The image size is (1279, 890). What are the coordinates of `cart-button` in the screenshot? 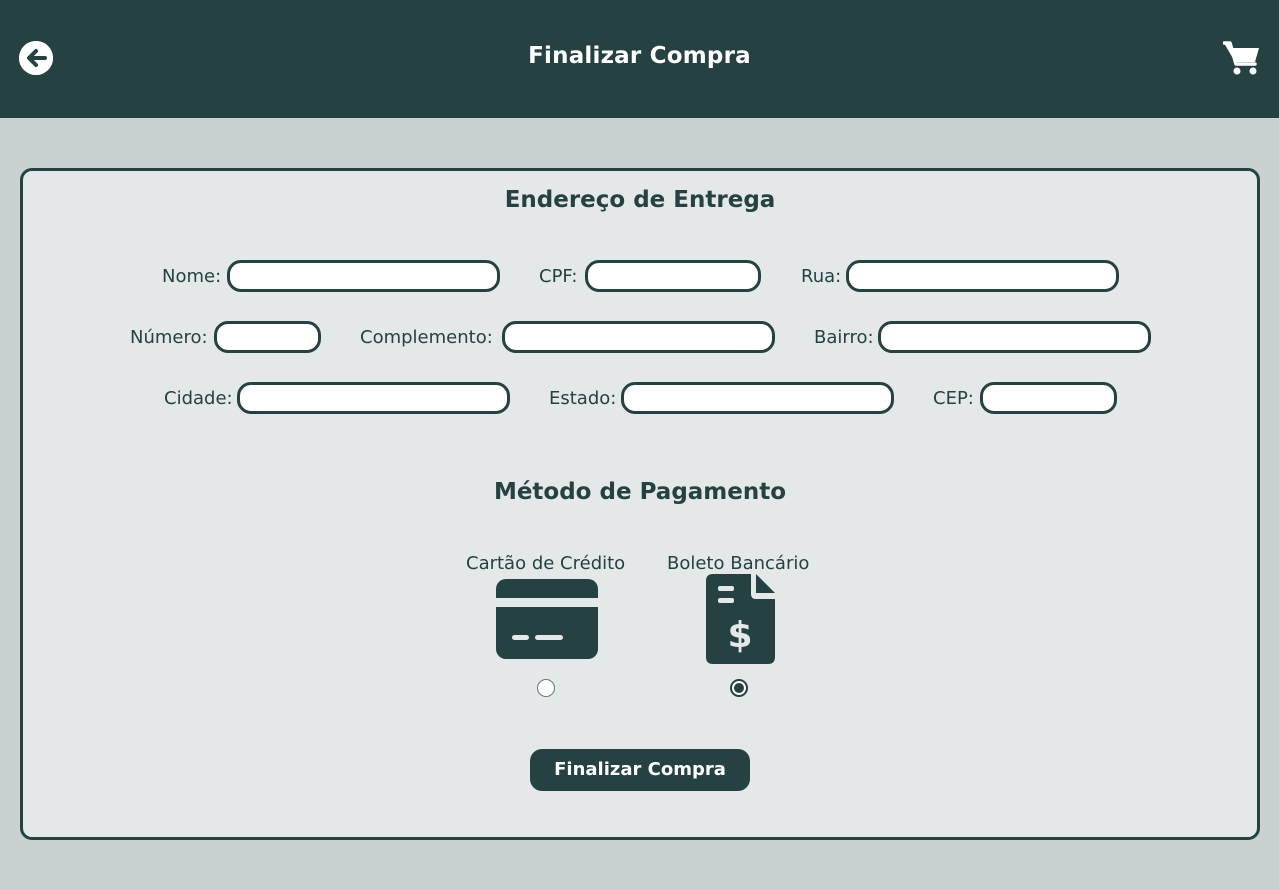 It's located at (1241, 58).